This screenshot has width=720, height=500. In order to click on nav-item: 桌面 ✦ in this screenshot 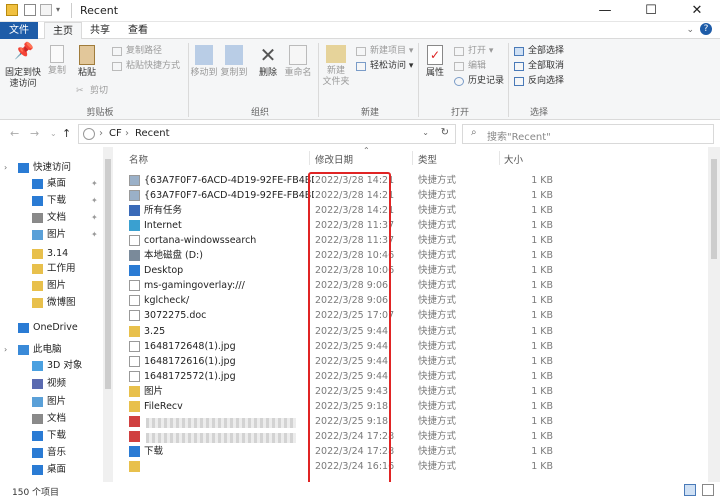, I will do `click(51, 184)`.